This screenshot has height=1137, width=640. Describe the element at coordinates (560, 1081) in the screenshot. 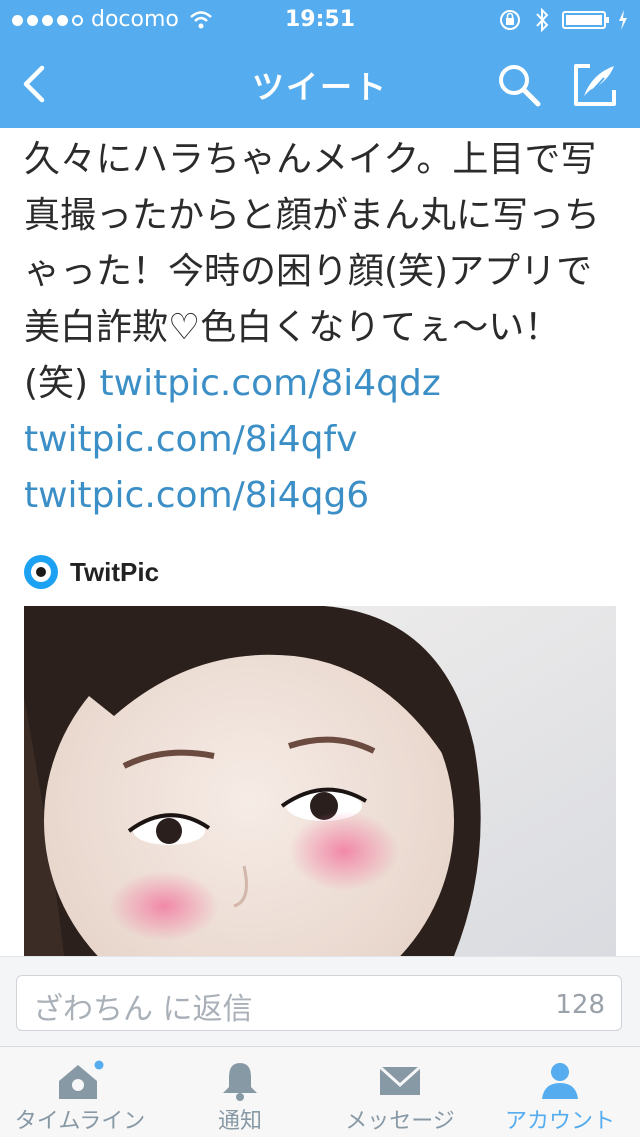

I see `person-icon` at that location.